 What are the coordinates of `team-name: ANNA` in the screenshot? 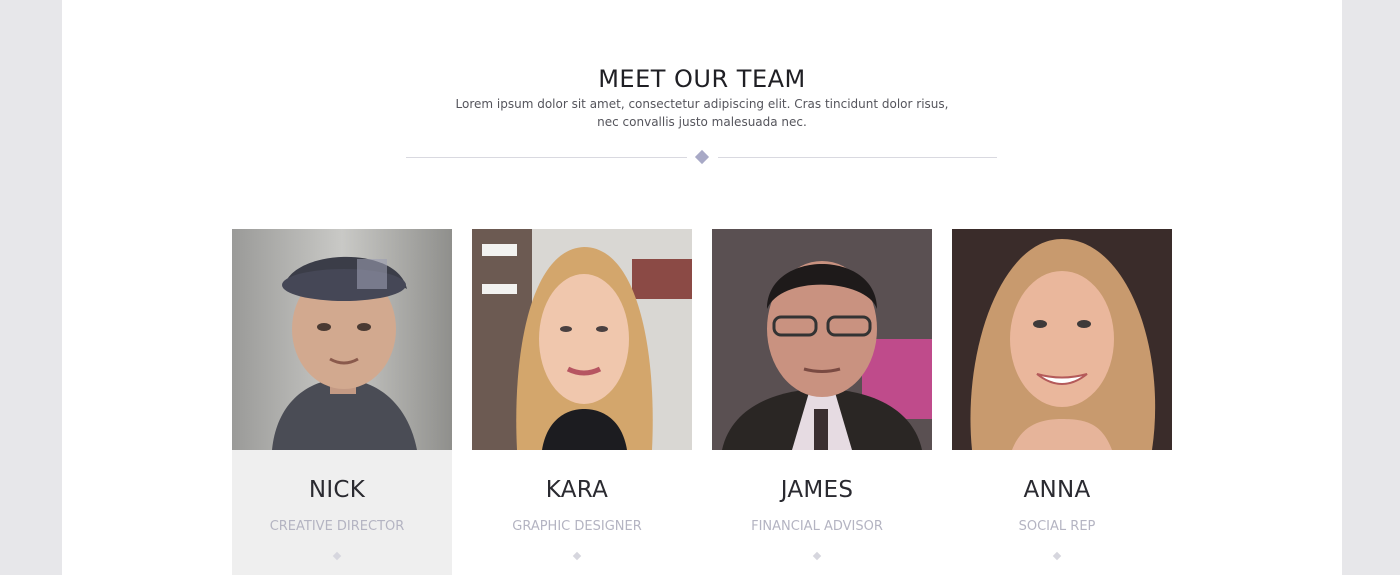 It's located at (1057, 490).